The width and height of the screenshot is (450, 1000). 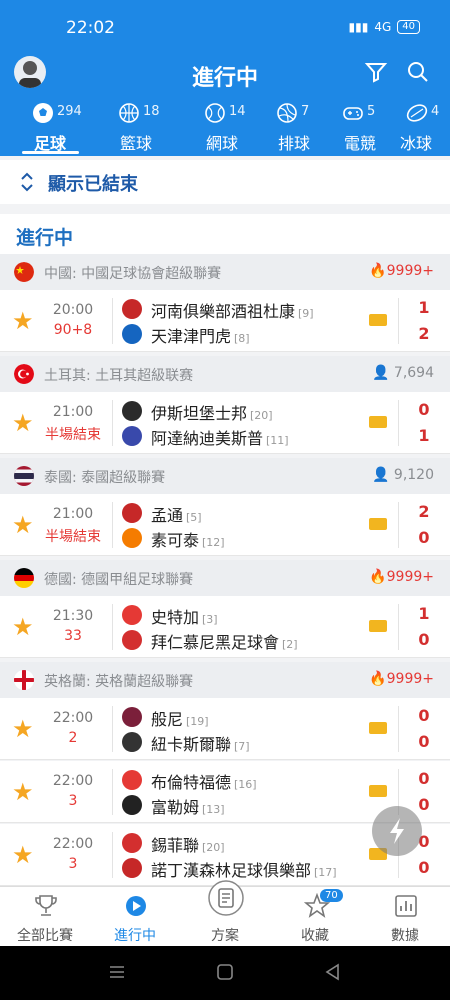 I want to click on show-finished-toggle: 顯示已結束, so click(x=225, y=182).